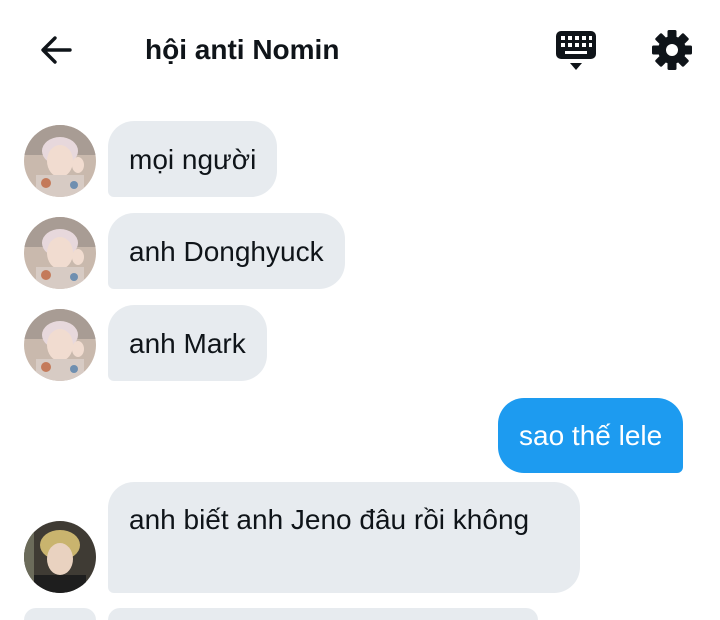 The width and height of the screenshot is (720, 620). I want to click on message-bubble: mọi người, so click(193, 159).